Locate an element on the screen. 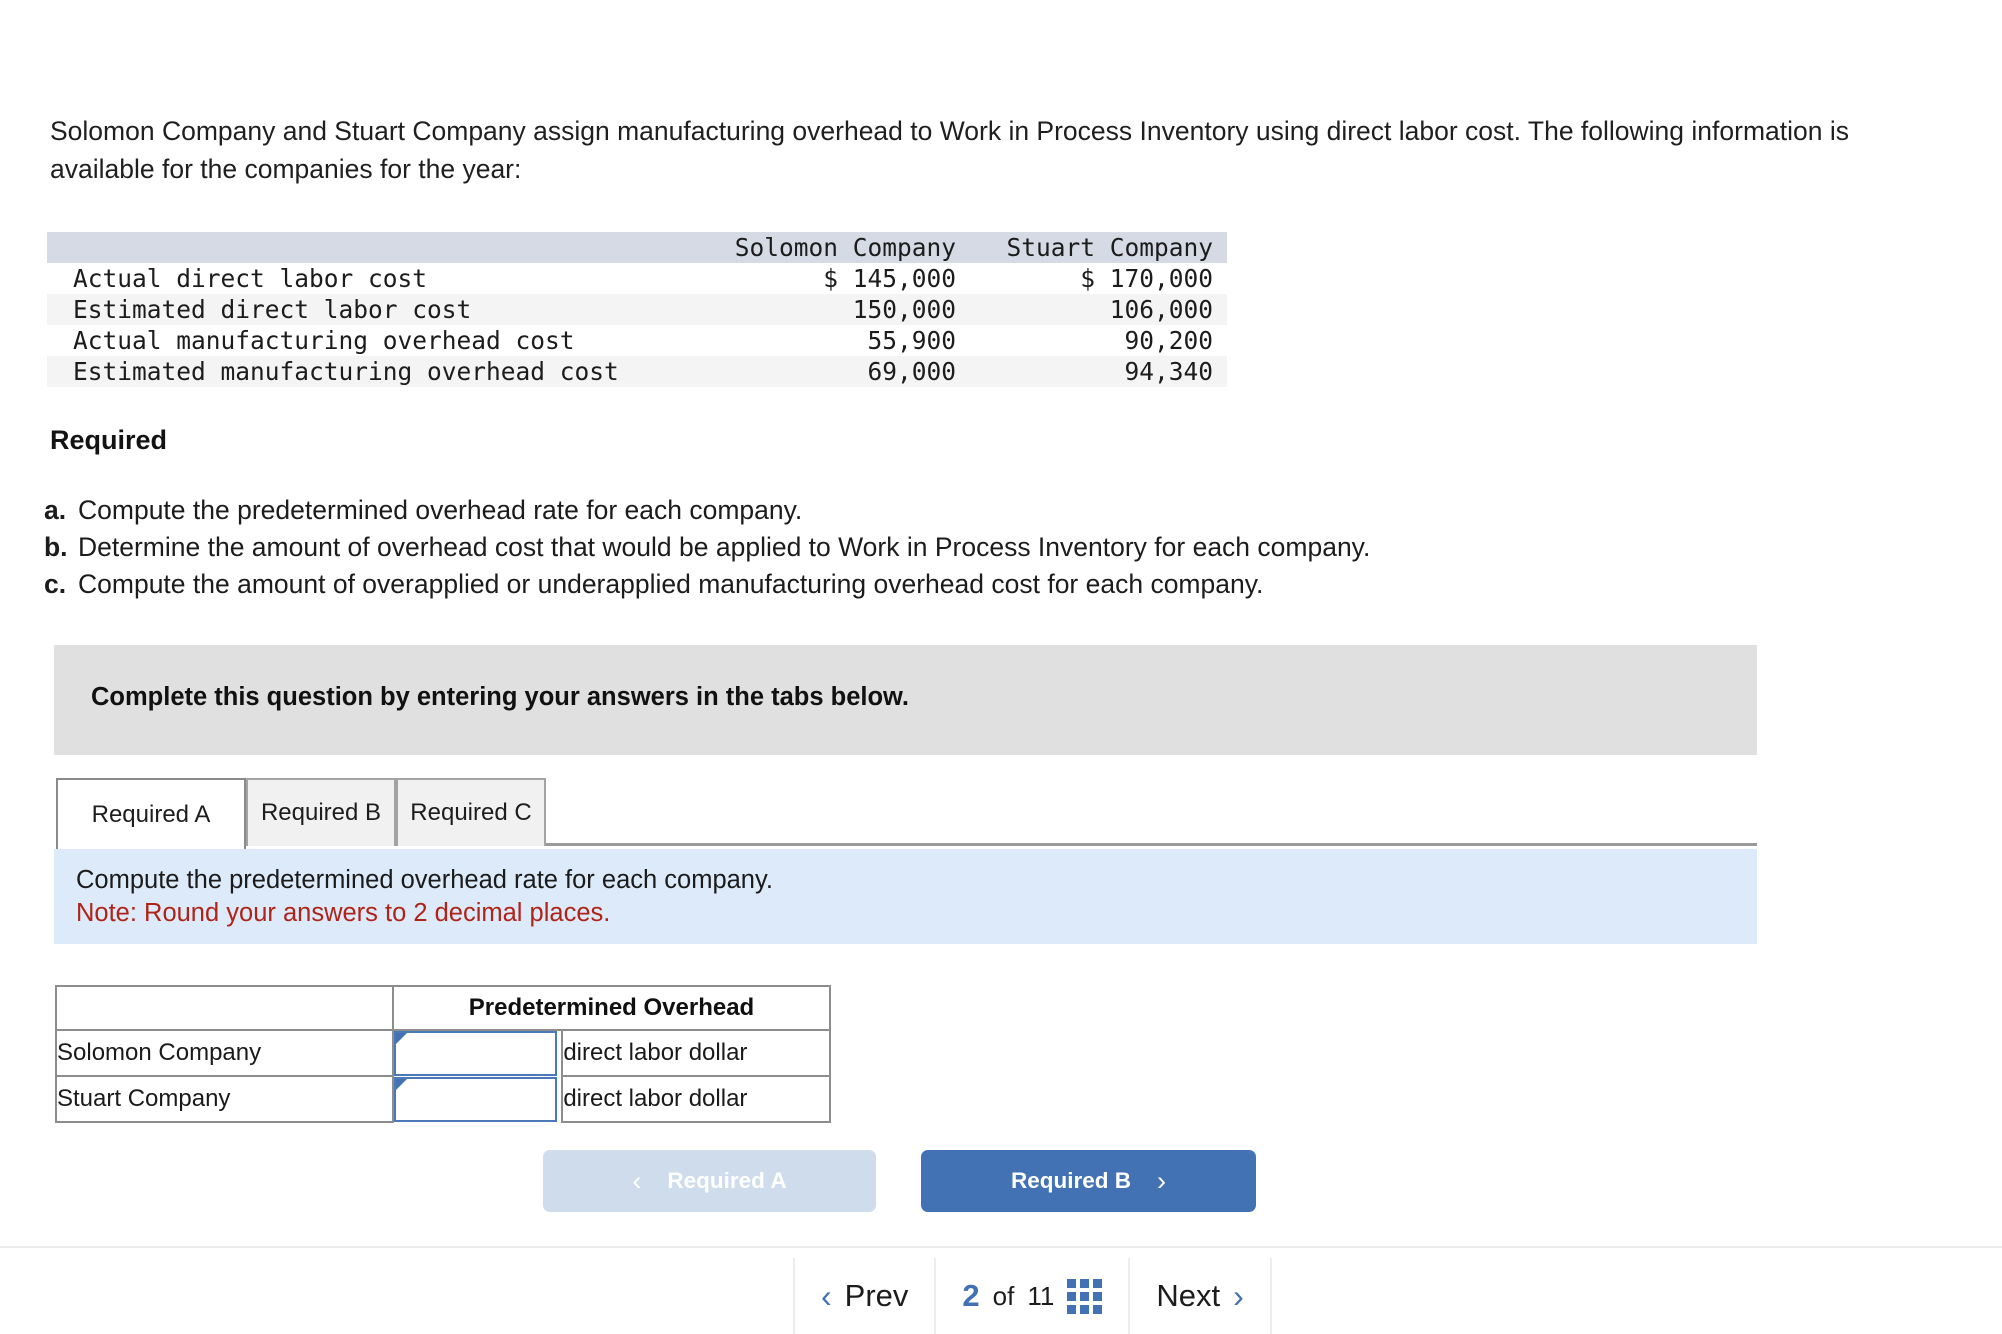 This screenshot has height=1334, width=2002. answer-header-blank is located at coordinates (224, 1008).